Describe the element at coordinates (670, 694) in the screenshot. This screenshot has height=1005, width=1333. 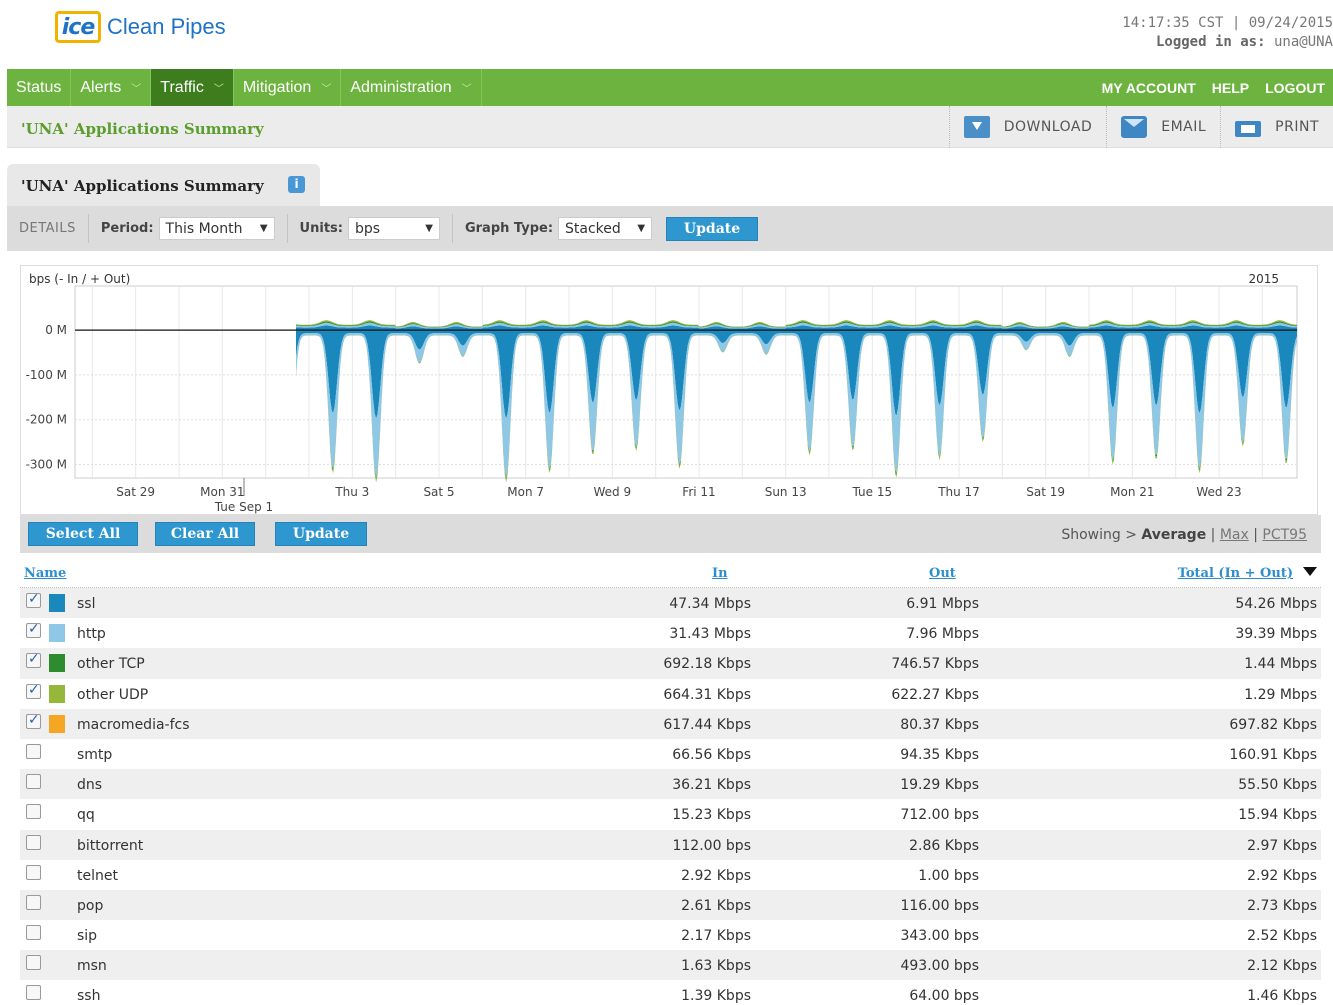
I see `table-row: other UDP 664.31 Kbps 622.27 Kbps 1.29 Mbps` at that location.